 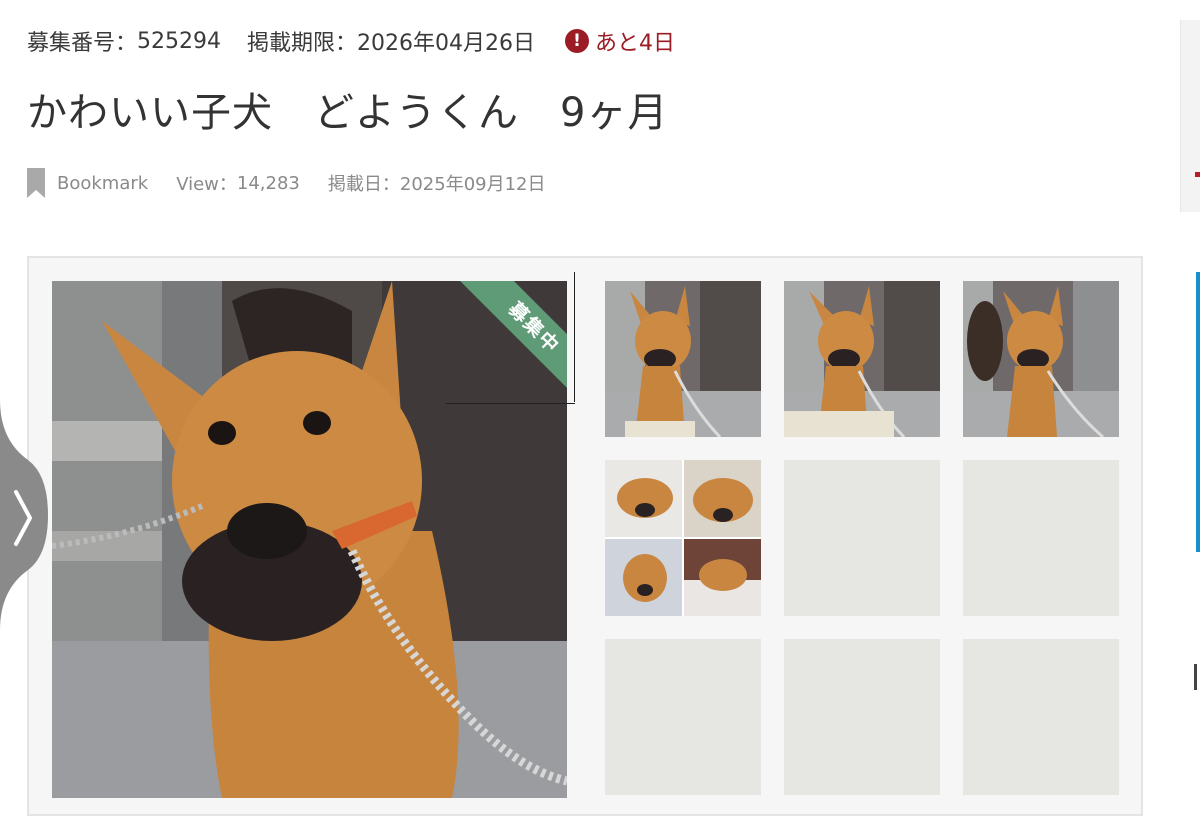 What do you see at coordinates (510, 343) in the screenshot?
I see `status-ribbon-label: 募集中` at bounding box center [510, 343].